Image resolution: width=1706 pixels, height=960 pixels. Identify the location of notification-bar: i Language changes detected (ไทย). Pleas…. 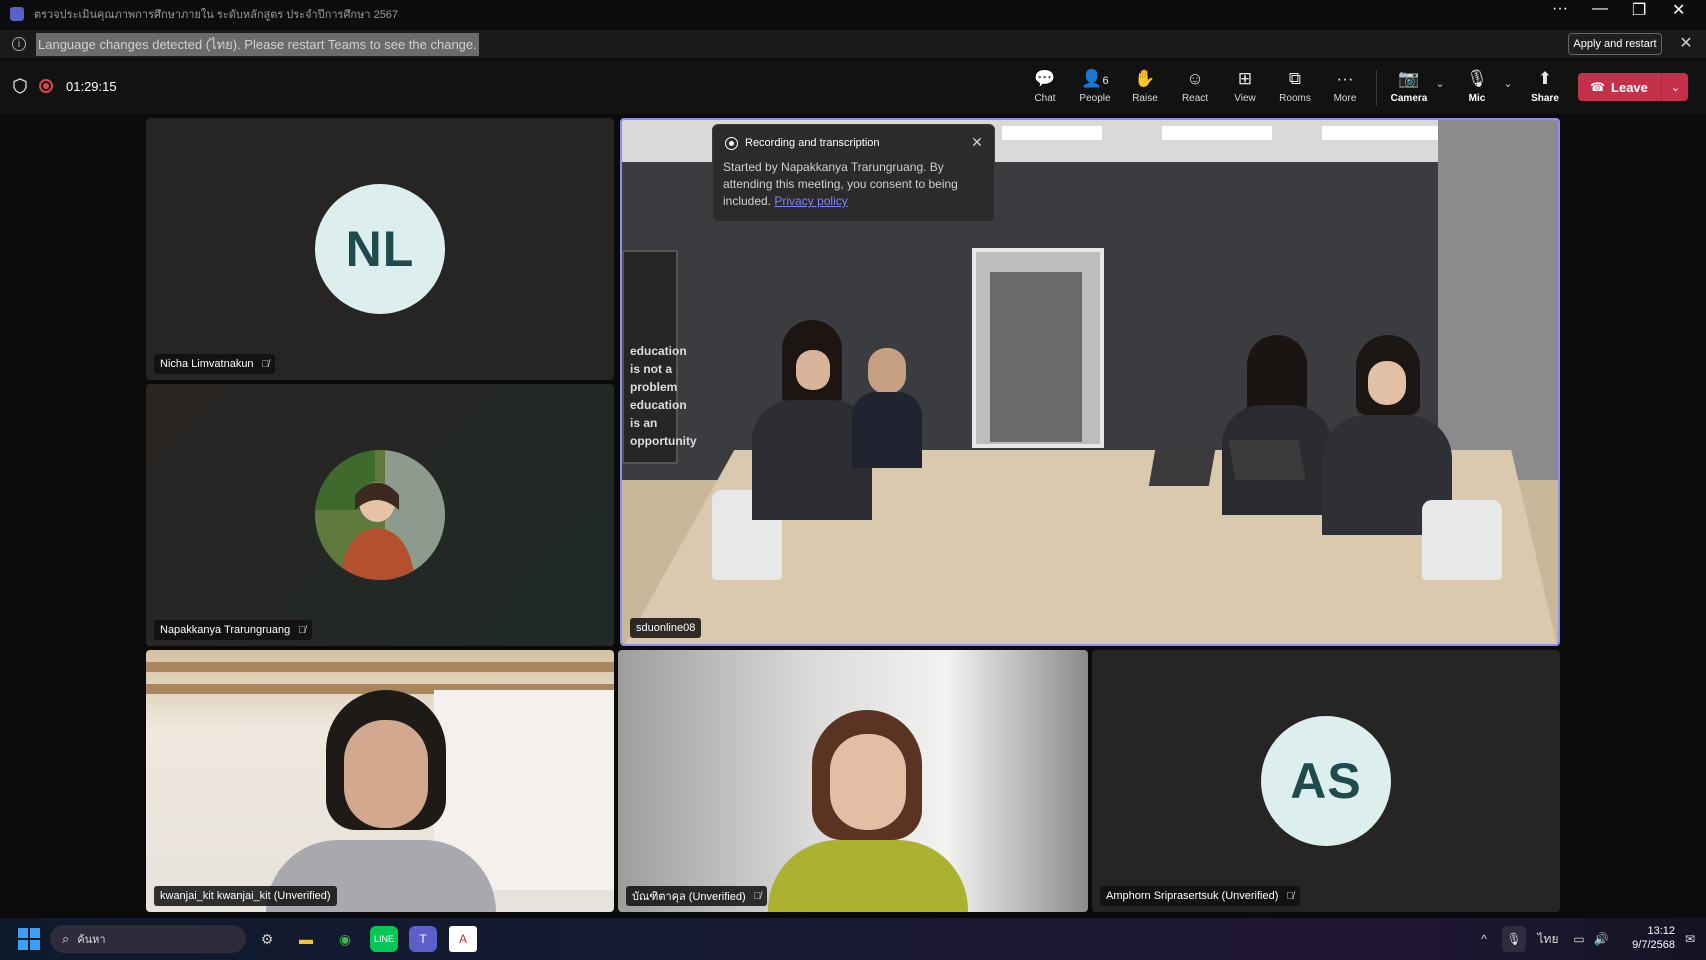
(853, 44).